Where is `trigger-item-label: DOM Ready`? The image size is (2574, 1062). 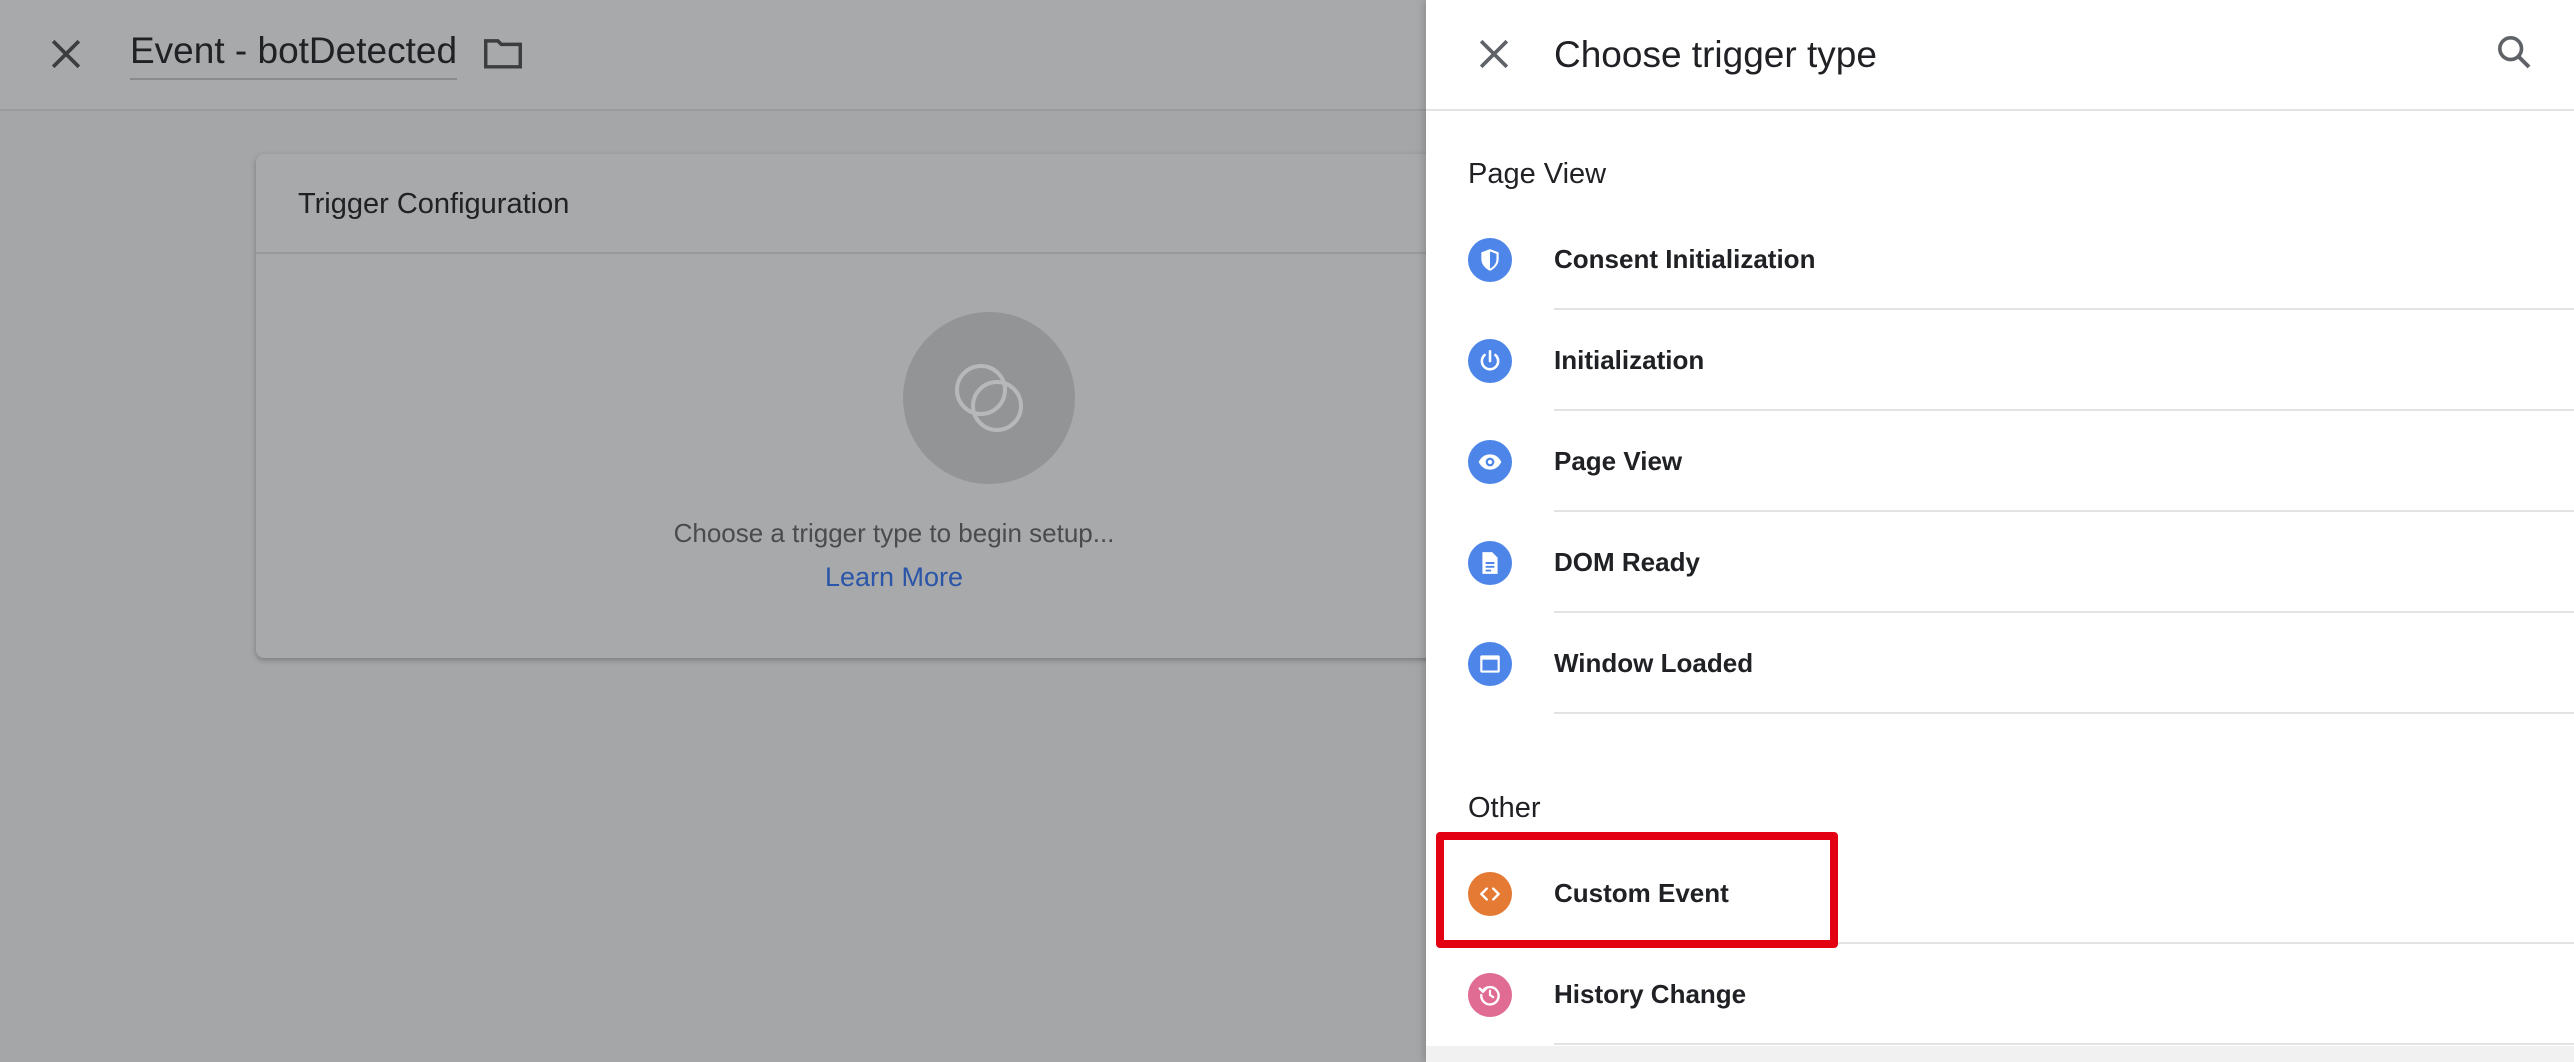
trigger-item-label: DOM Ready is located at coordinates (1627, 562).